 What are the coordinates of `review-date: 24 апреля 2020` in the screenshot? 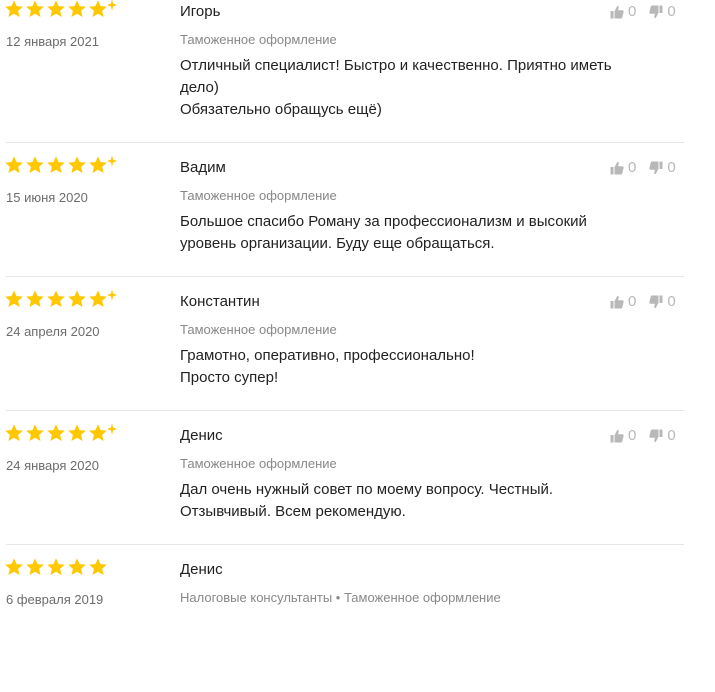 It's located at (53, 331).